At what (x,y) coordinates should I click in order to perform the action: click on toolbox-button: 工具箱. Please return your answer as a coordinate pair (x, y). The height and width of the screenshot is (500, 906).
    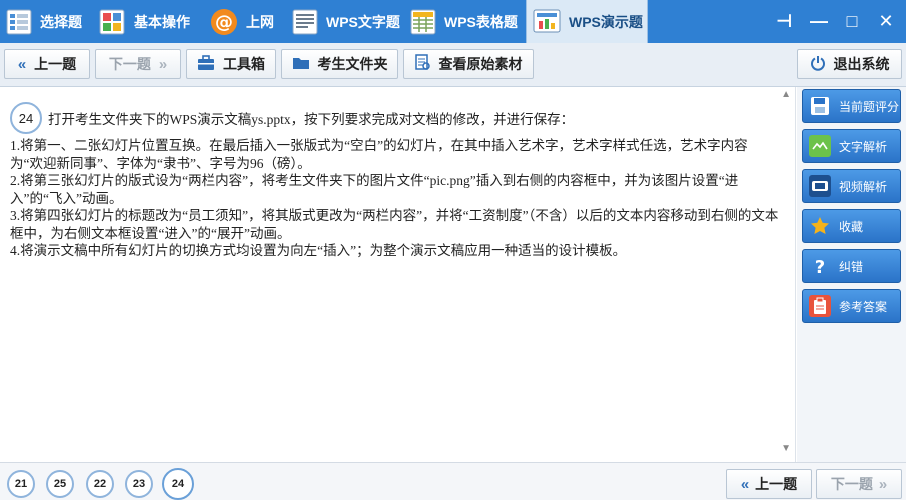
    Looking at the image, I should click on (231, 64).